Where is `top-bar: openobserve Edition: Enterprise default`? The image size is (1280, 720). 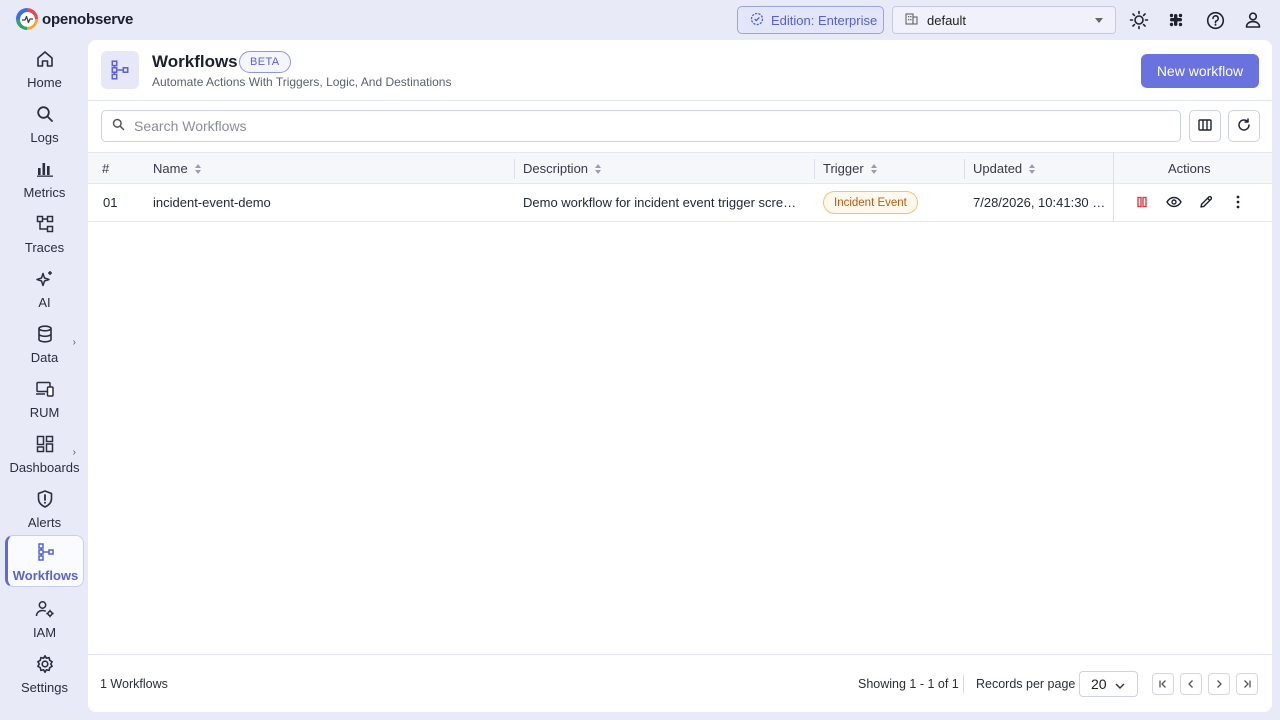 top-bar: openobserve Edition: Enterprise default is located at coordinates (640, 20).